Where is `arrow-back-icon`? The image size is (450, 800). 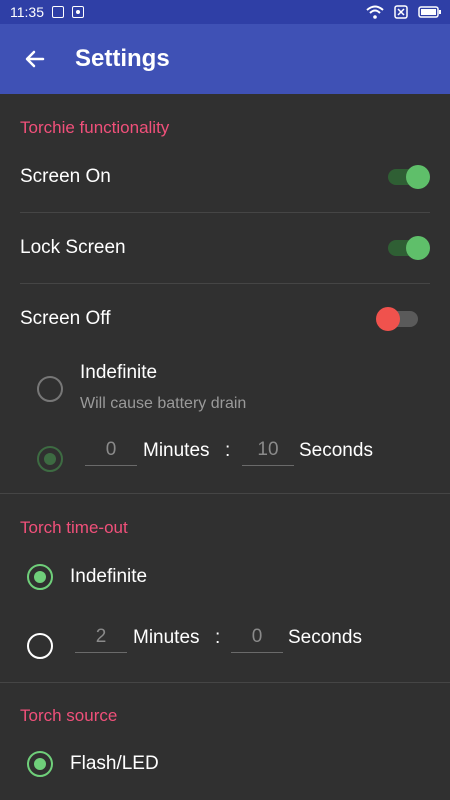
arrow-back-icon is located at coordinates (35, 59).